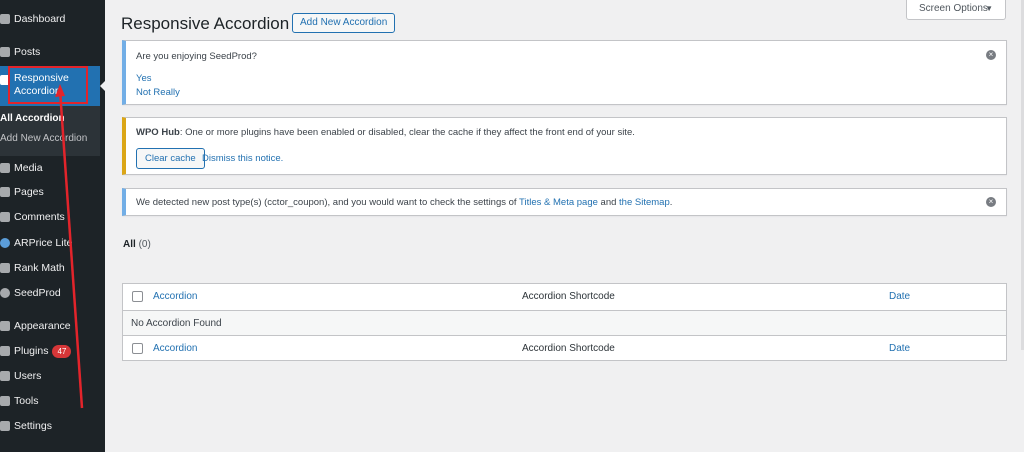 This screenshot has height=452, width=1024. Describe the element at coordinates (5, 401) in the screenshot. I see `wrench-icon` at that location.